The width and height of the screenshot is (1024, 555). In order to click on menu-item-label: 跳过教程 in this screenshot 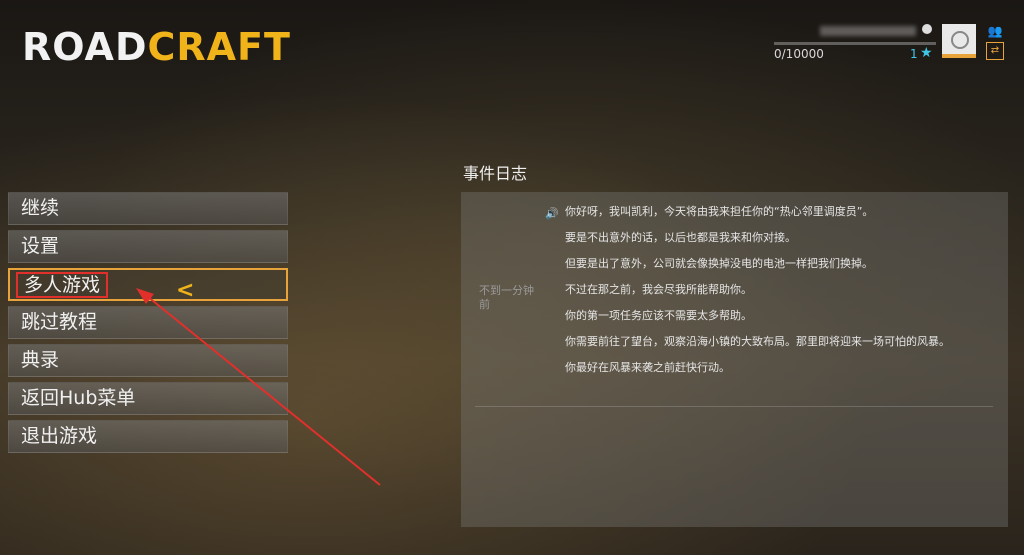, I will do `click(59, 322)`.